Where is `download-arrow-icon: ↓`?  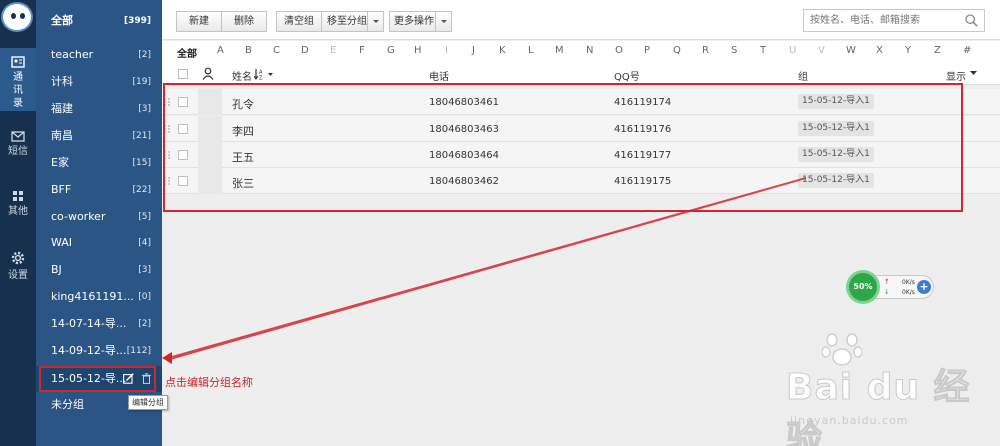
download-arrow-icon: ↓ is located at coordinates (887, 292).